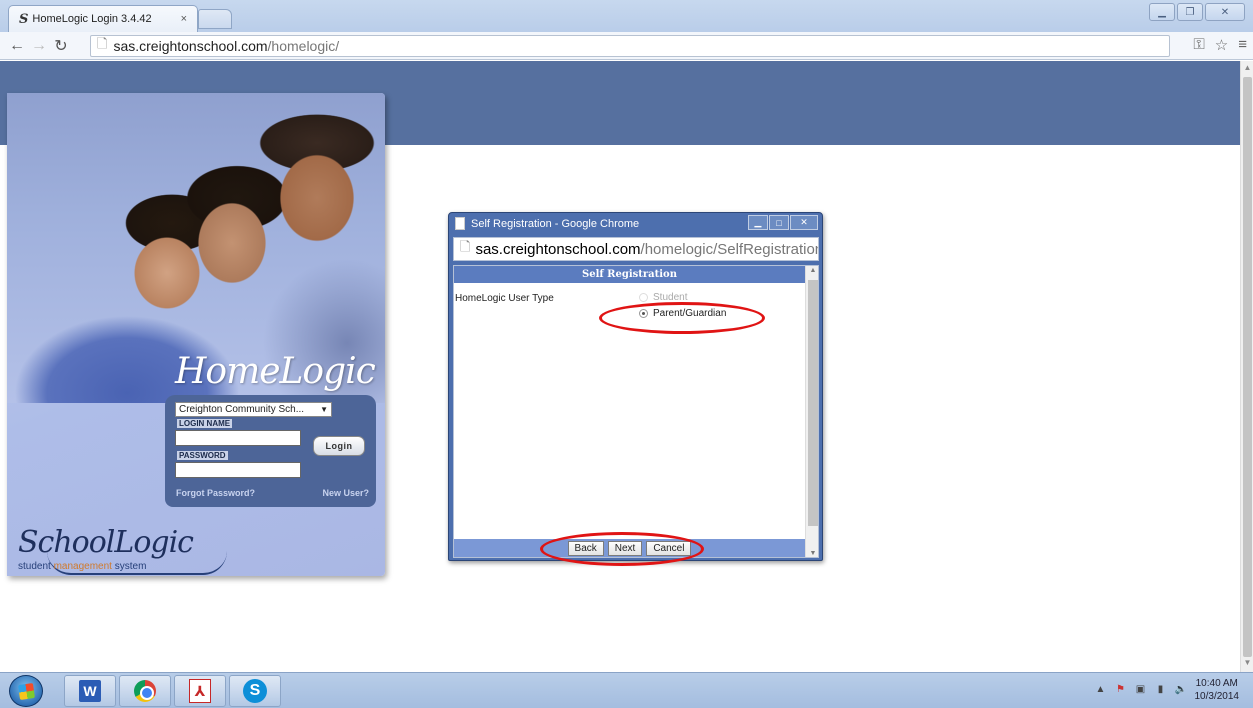 The image size is (1253, 708). I want to click on cancel-button: Cancel, so click(669, 548).